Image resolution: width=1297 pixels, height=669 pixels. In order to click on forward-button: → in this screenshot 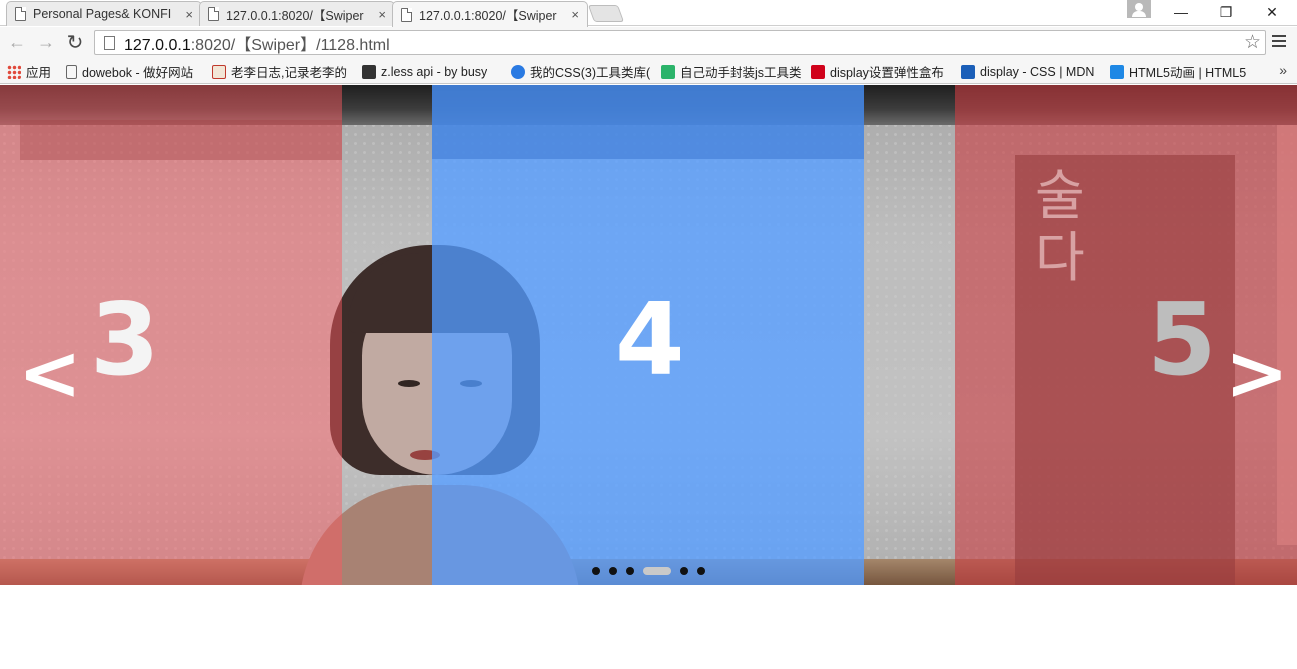, I will do `click(46, 42)`.